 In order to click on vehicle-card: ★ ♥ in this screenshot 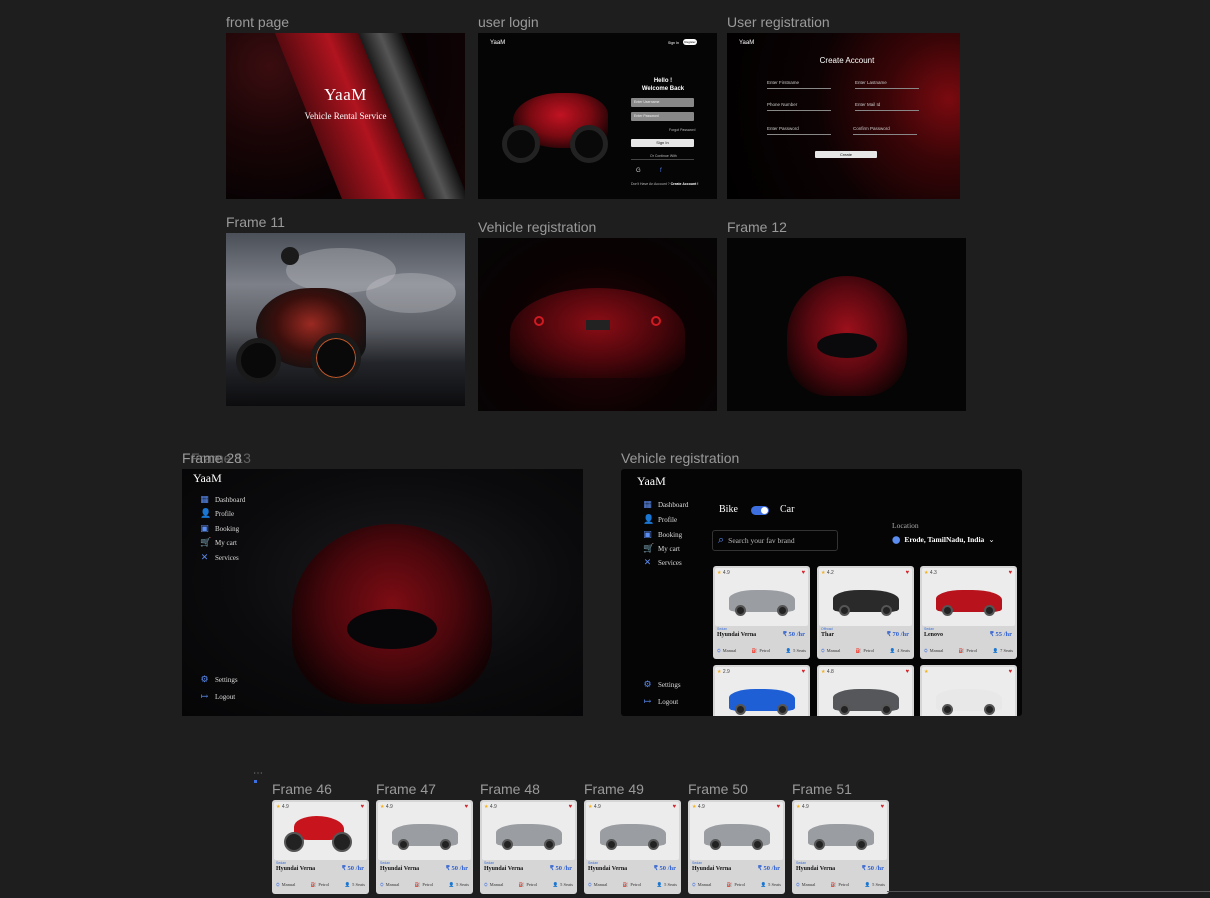, I will do `click(968, 690)`.